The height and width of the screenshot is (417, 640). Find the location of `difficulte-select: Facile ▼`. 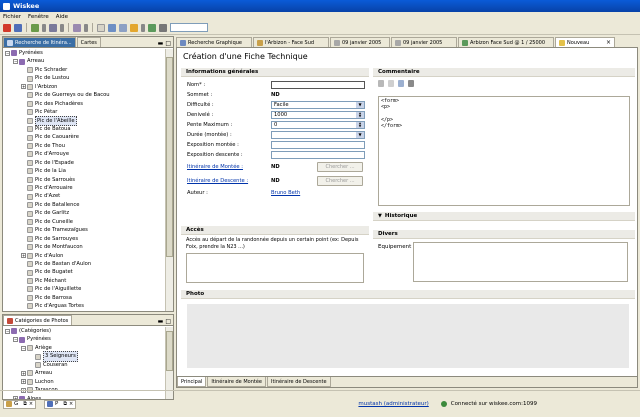

difficulte-select: Facile ▼ is located at coordinates (318, 105).